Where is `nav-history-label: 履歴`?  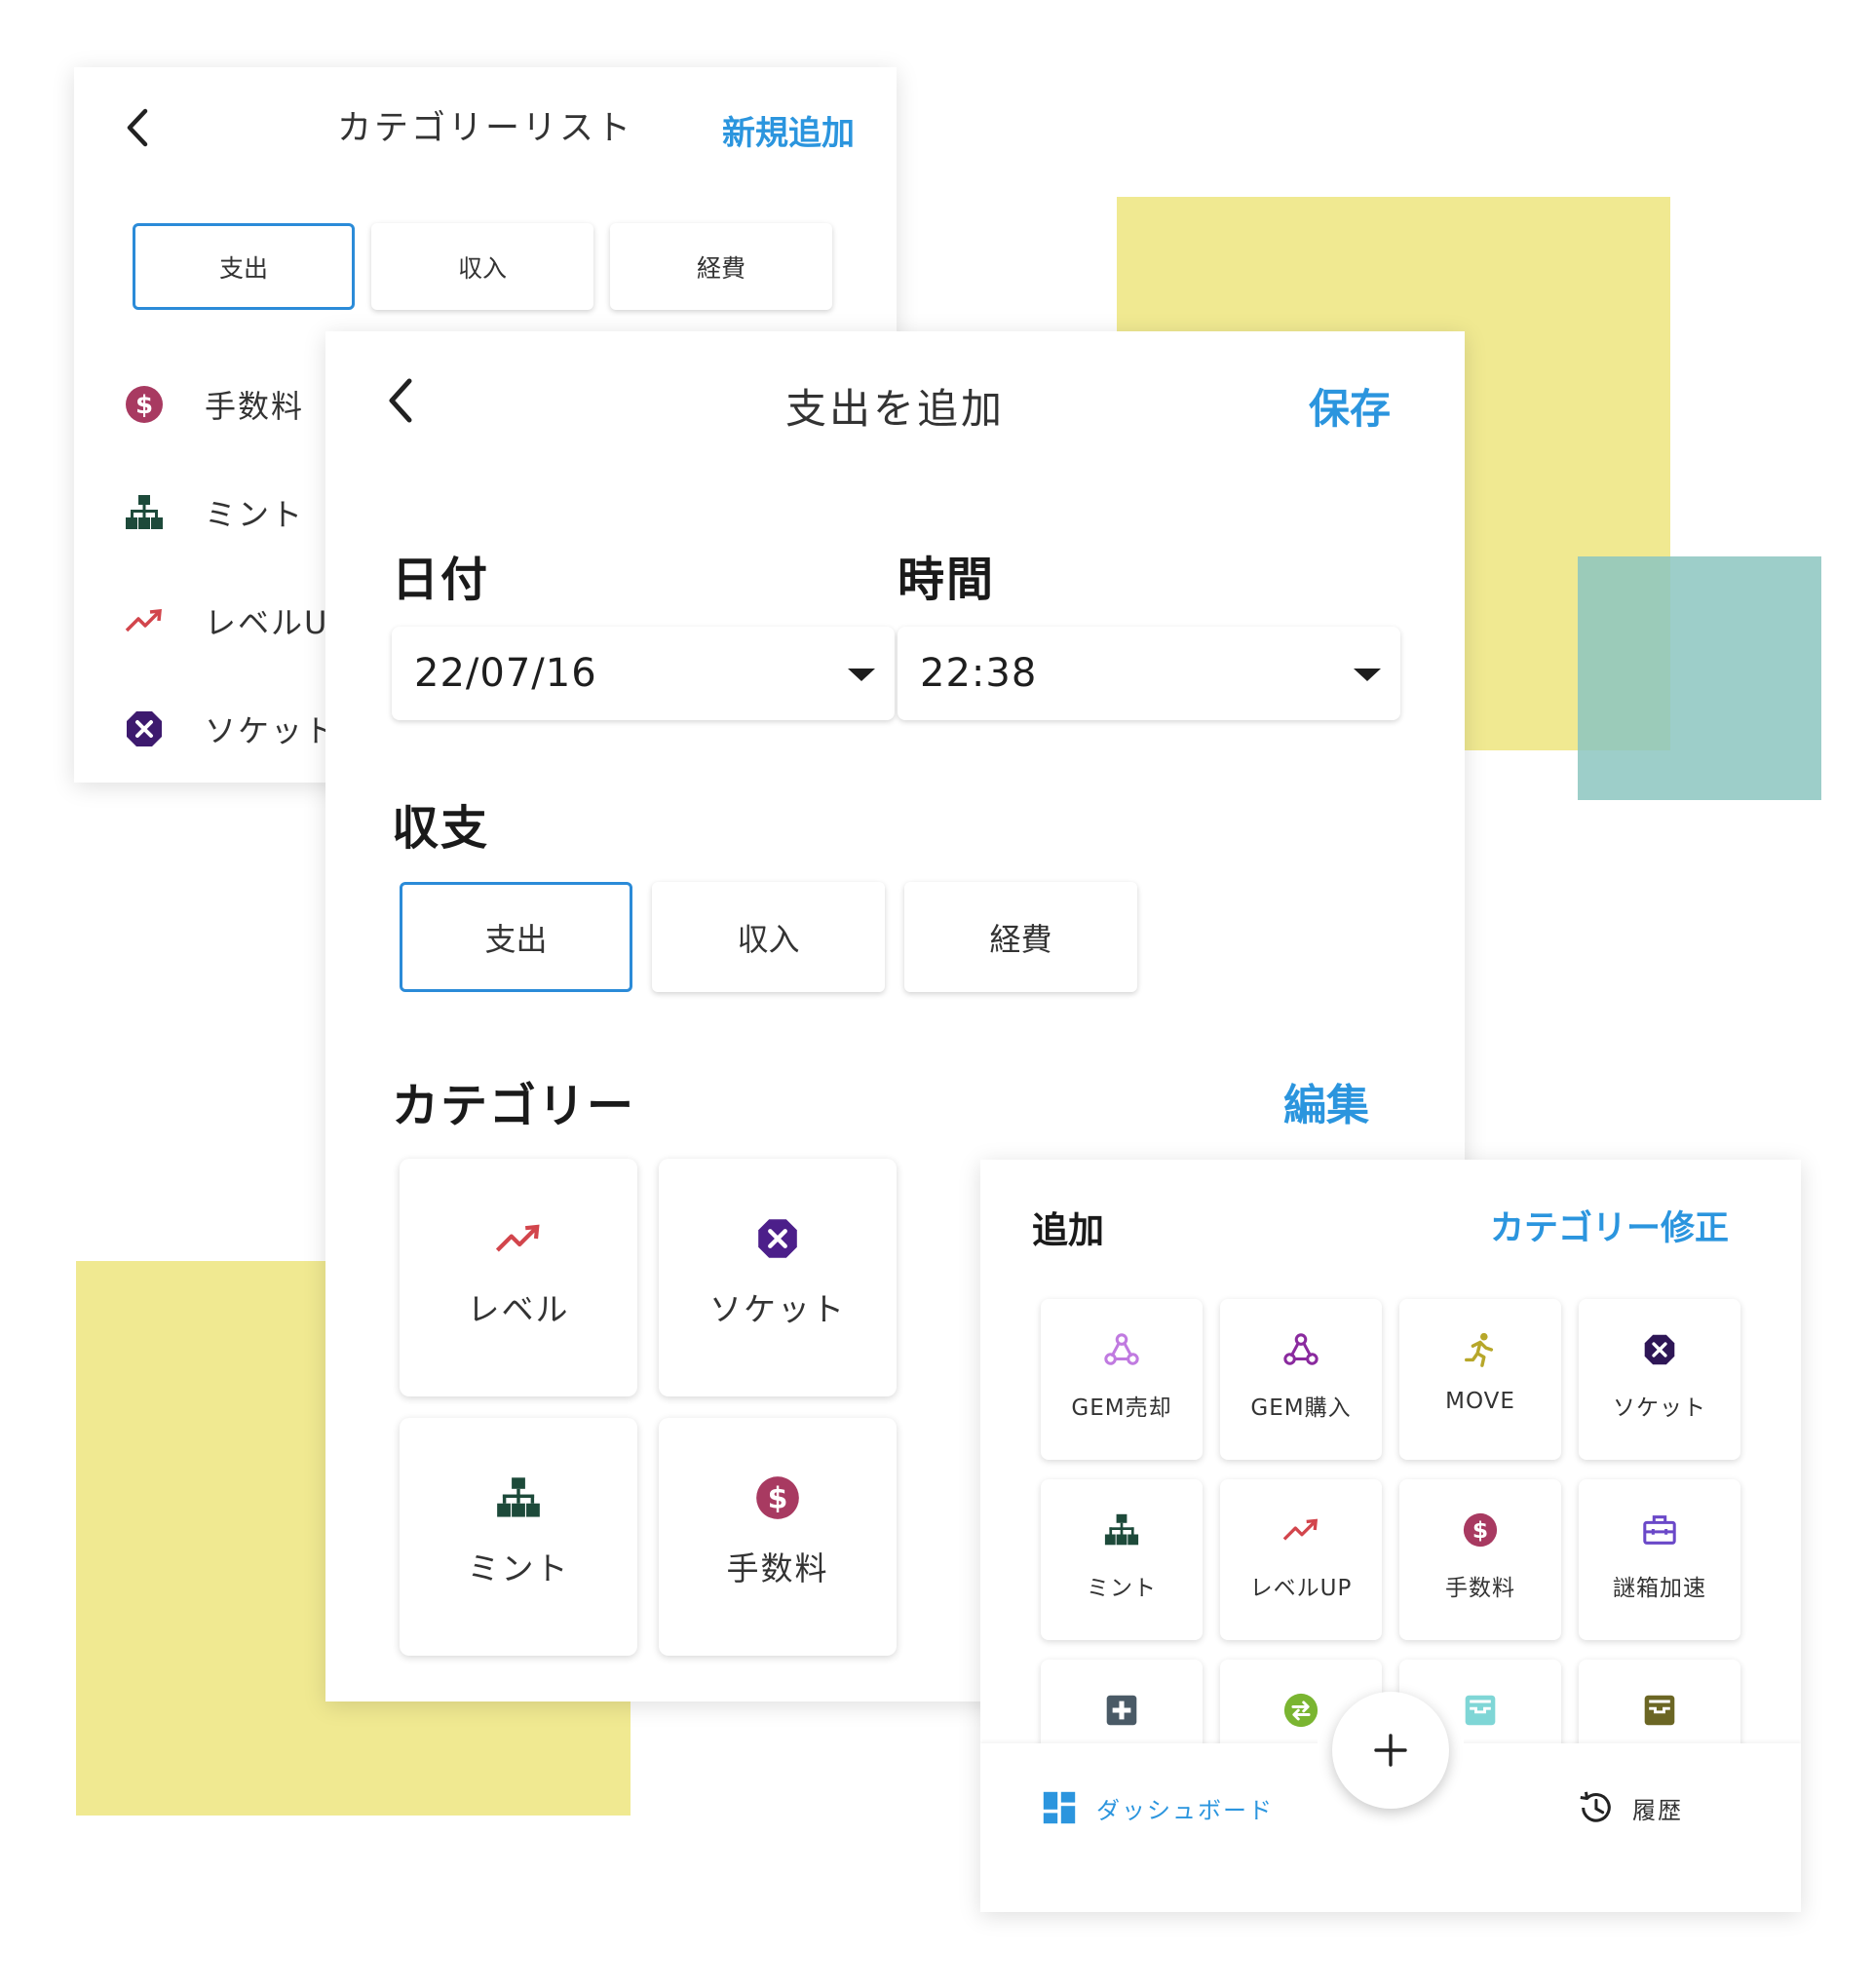 nav-history-label: 履歴 is located at coordinates (1657, 1810).